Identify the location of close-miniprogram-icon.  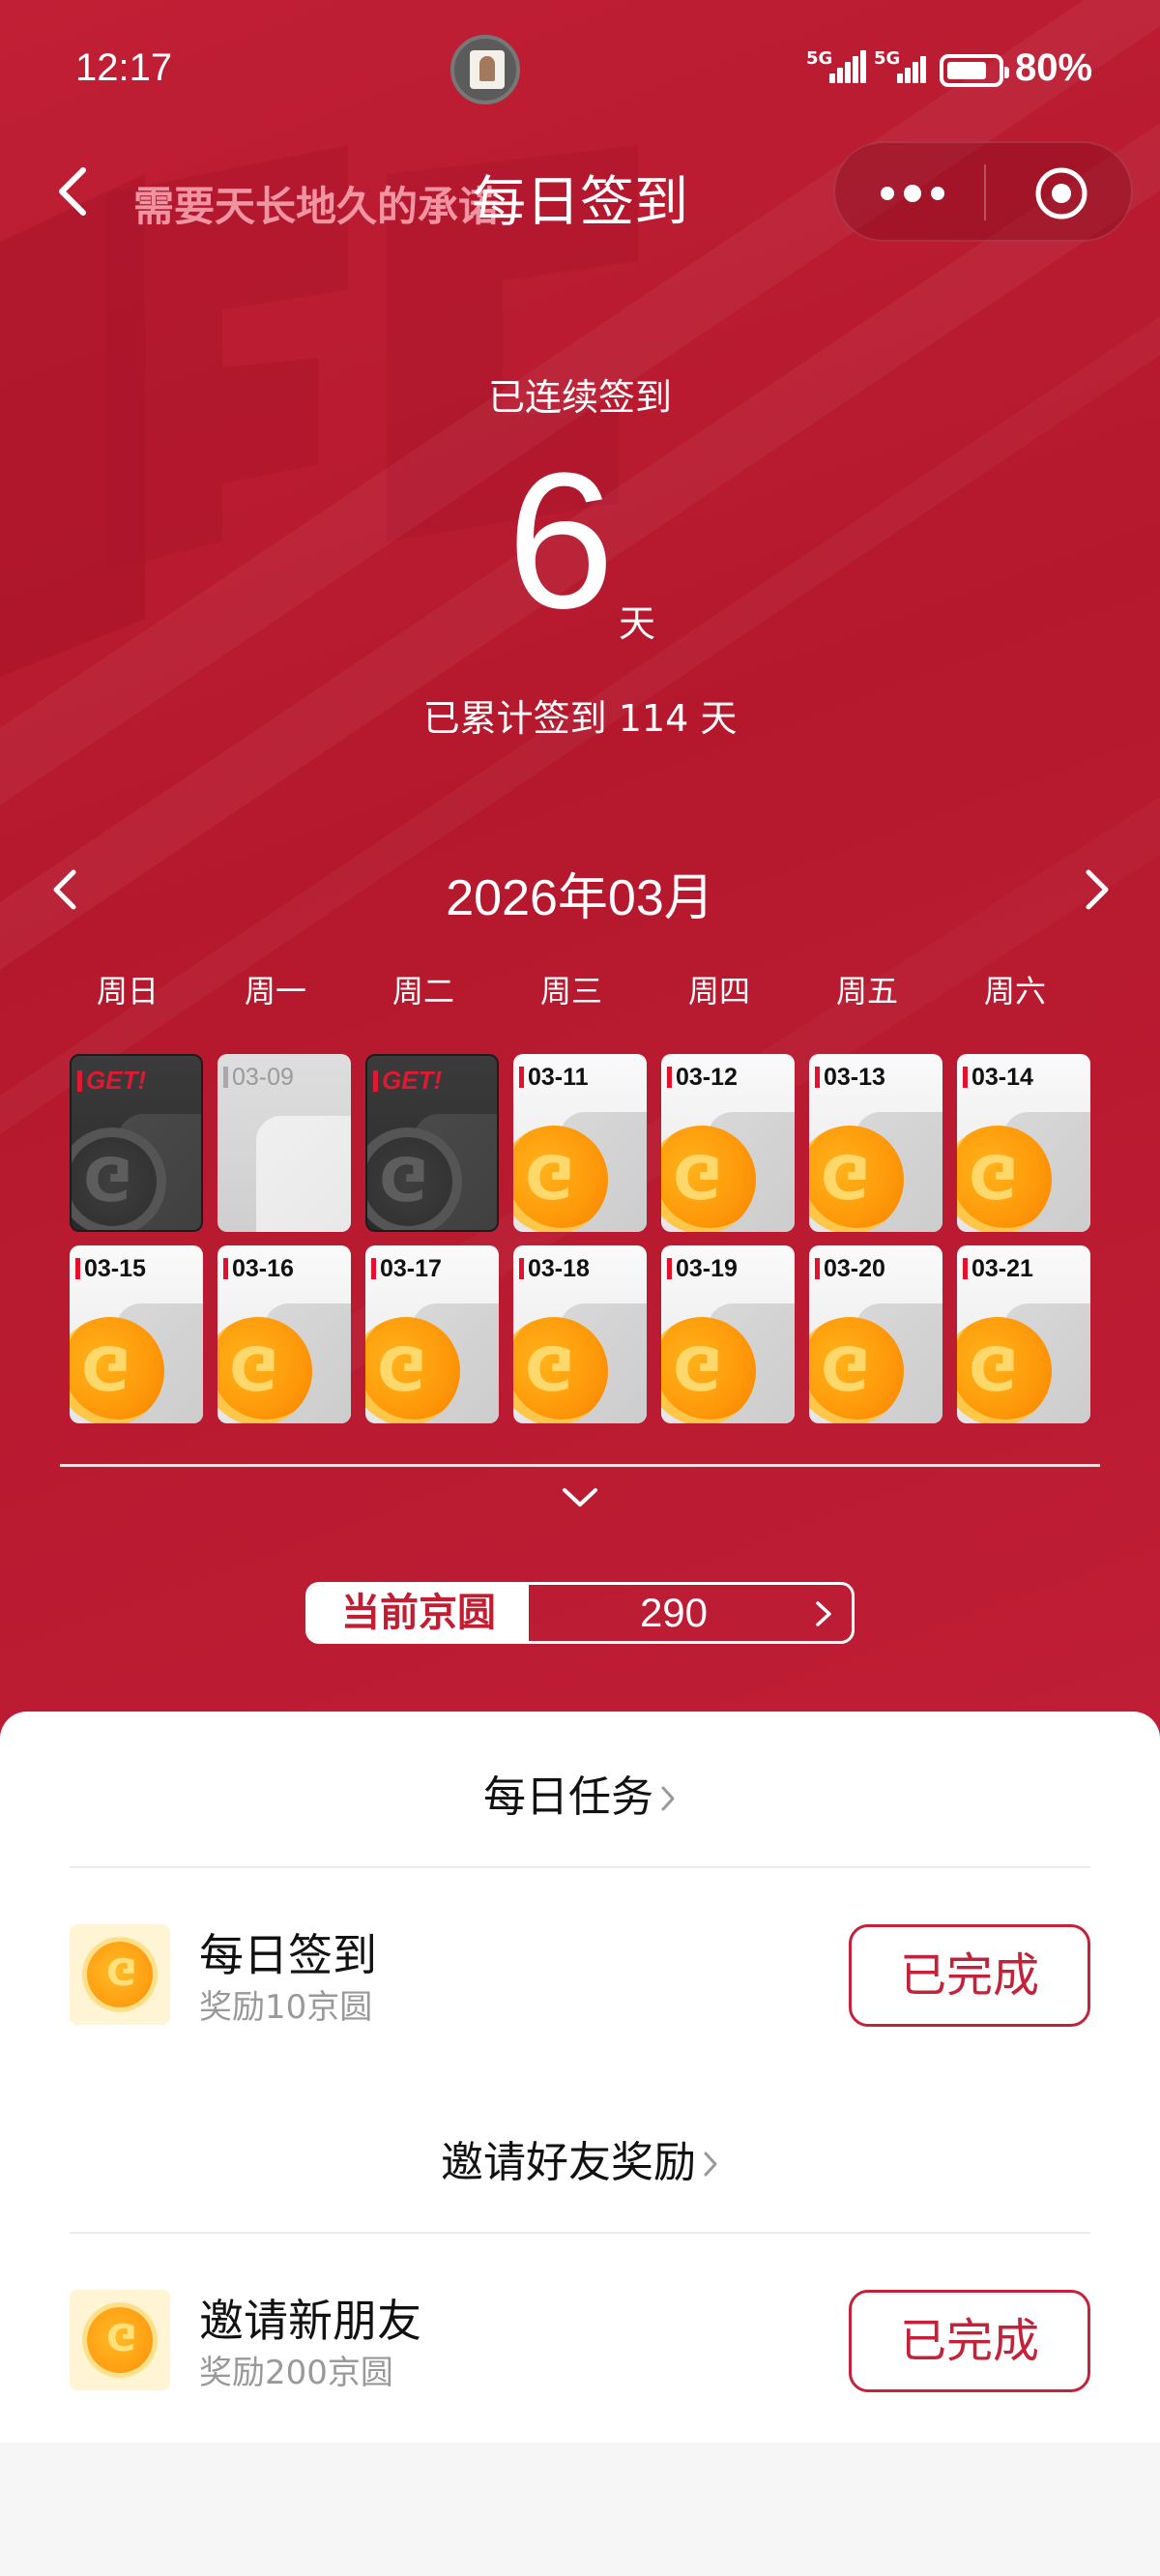
(1061, 193).